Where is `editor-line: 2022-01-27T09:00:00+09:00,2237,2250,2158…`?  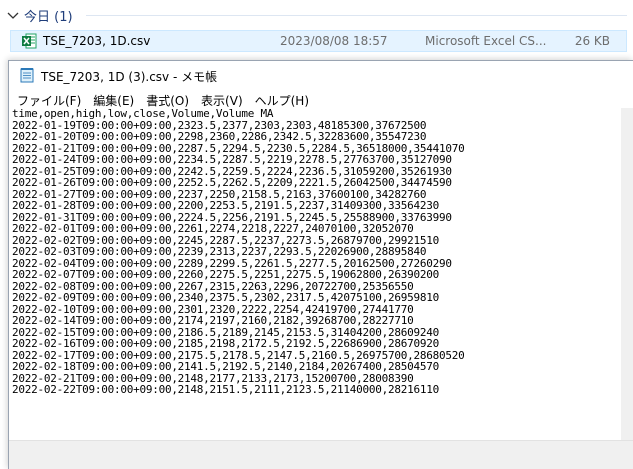
editor-line: 2022-01-27T09:00:00+09:00,2237,2250,2158… is located at coordinates (219, 194).